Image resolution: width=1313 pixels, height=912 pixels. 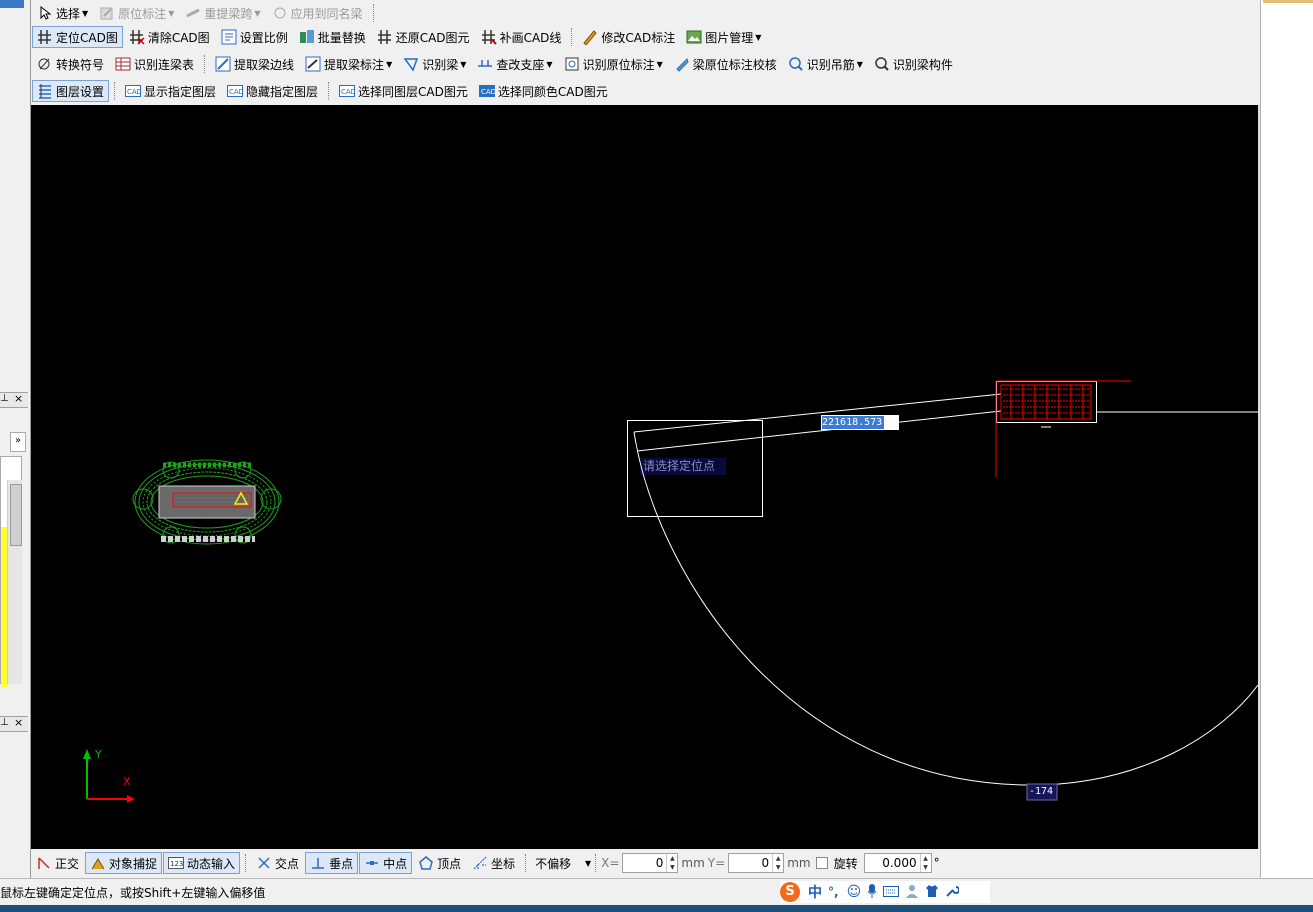 What do you see at coordinates (87, 37) in the screenshot?
I see `locate-cad-label: 定位CAD图` at bounding box center [87, 37].